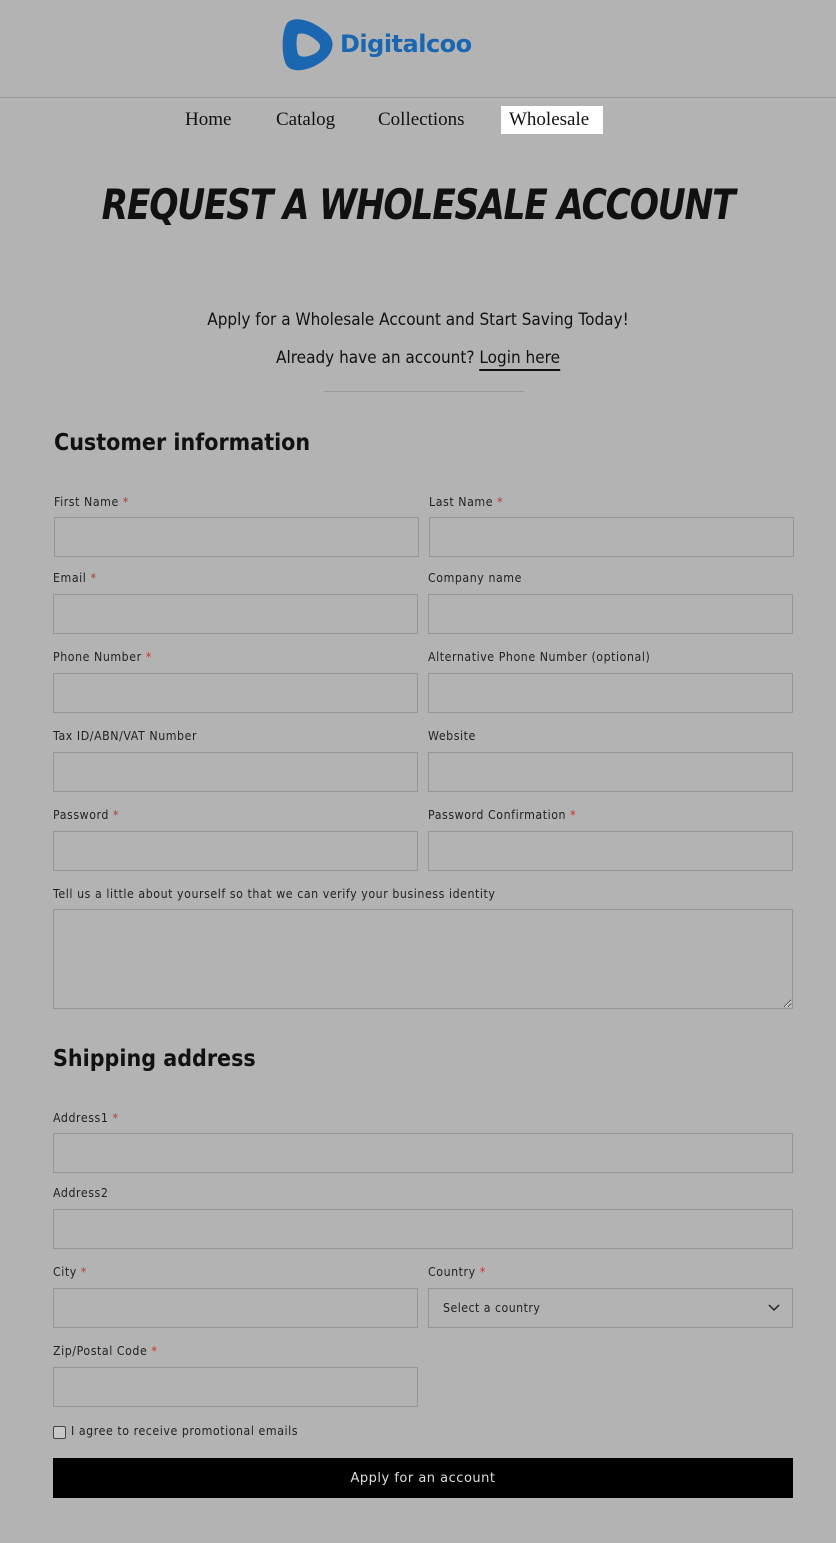 Image resolution: width=836 pixels, height=1543 pixels. What do you see at coordinates (423, 1229) in the screenshot?
I see `address2-input` at bounding box center [423, 1229].